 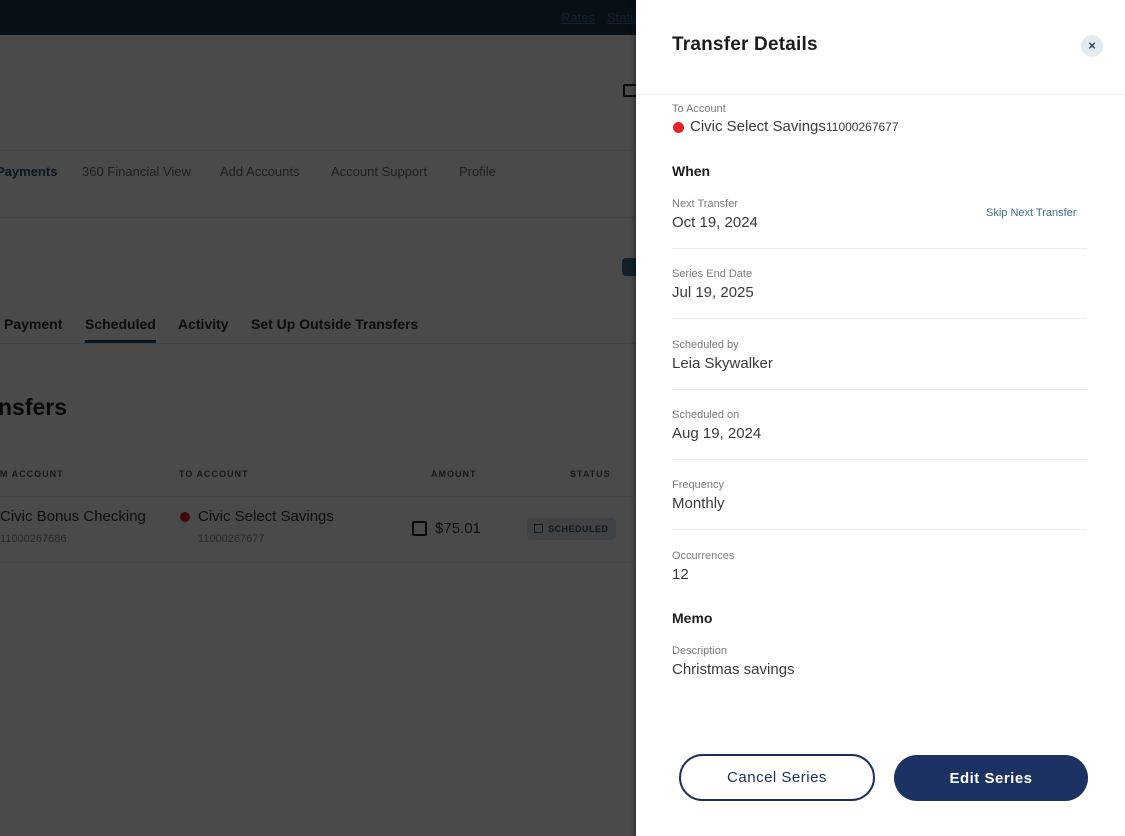 What do you see at coordinates (713, 292) in the screenshot?
I see `series-end-date-value: Jul 19, 2025` at bounding box center [713, 292].